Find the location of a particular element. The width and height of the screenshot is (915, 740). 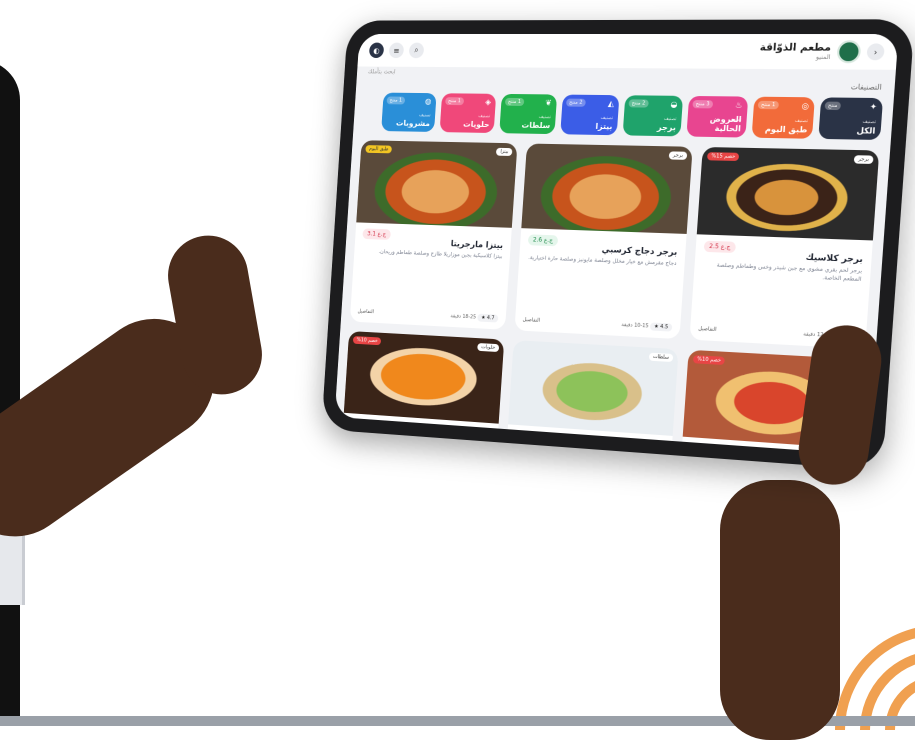

salad-icon: ❦ is located at coordinates (549, 103).